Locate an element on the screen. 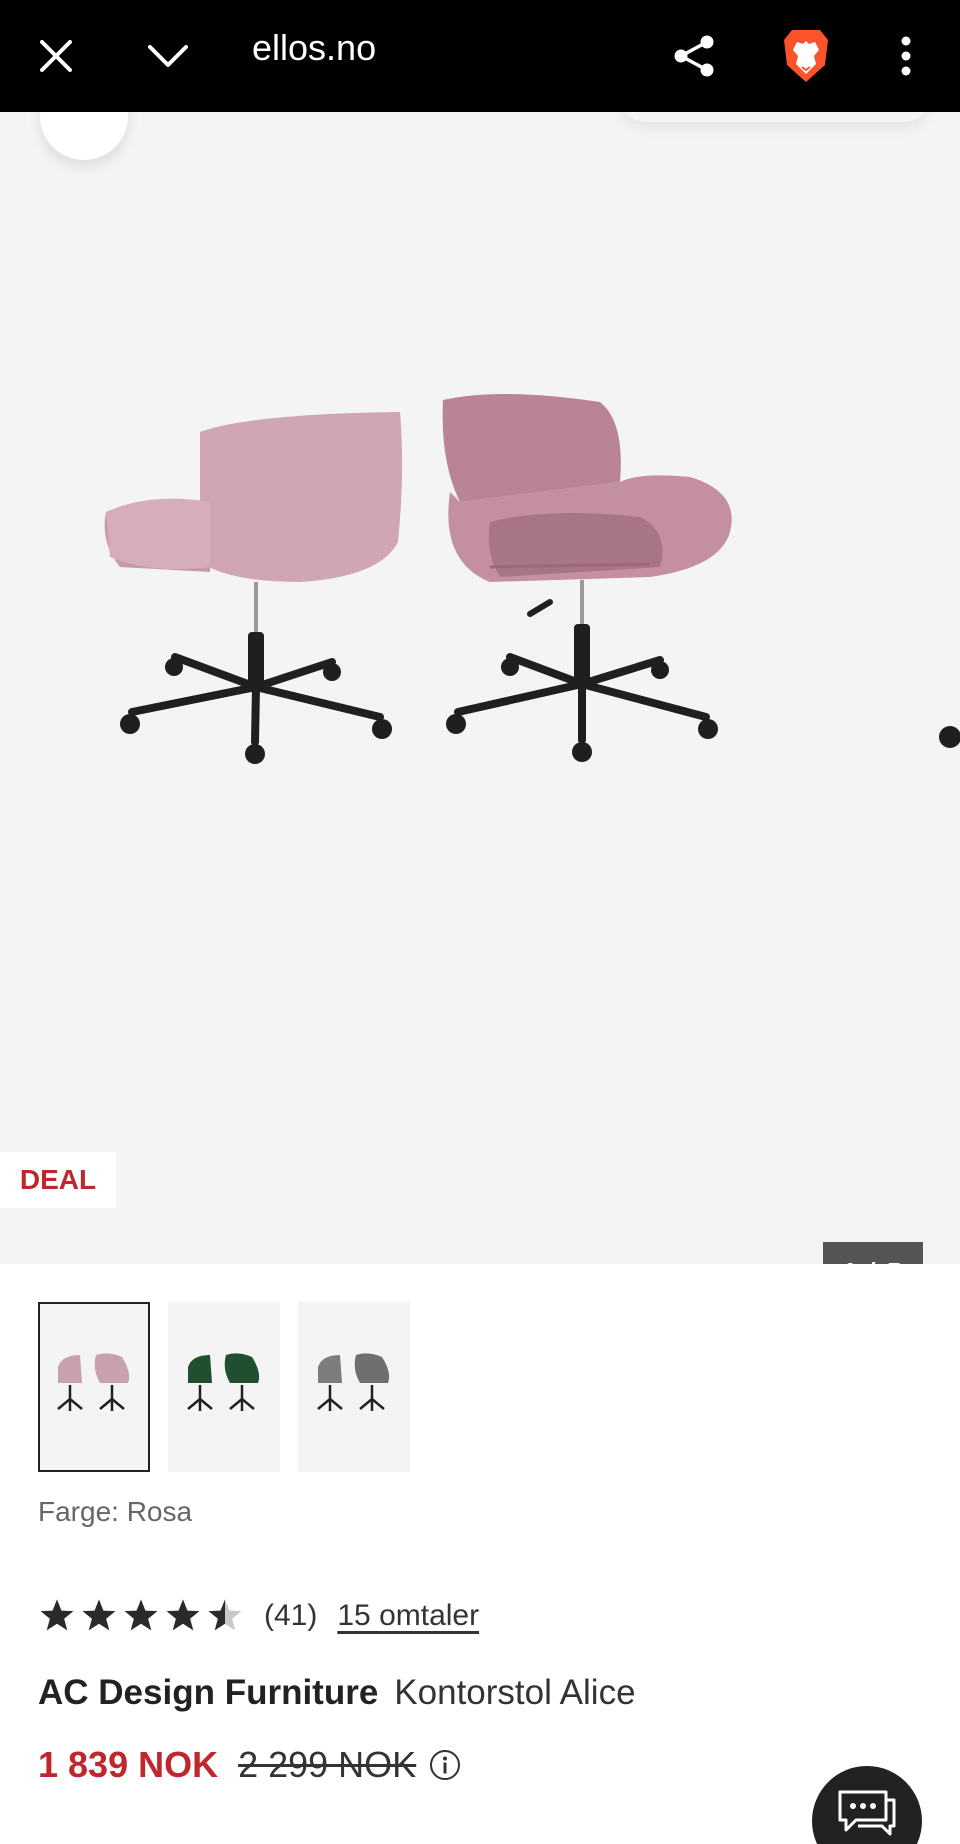  reviews-link: 15 omtaler is located at coordinates (408, 1616).